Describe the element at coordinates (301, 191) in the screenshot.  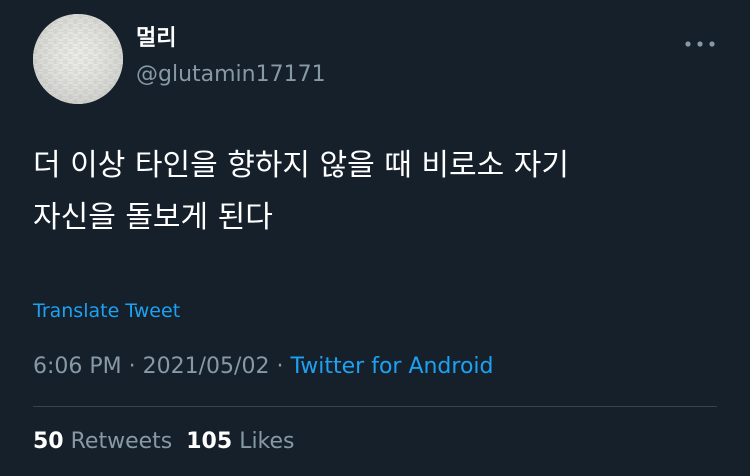
I see `tweet-text: 더 이상 타인을 향하지 않을 때 비로소 자기 자신을 돌보게 된다` at that location.